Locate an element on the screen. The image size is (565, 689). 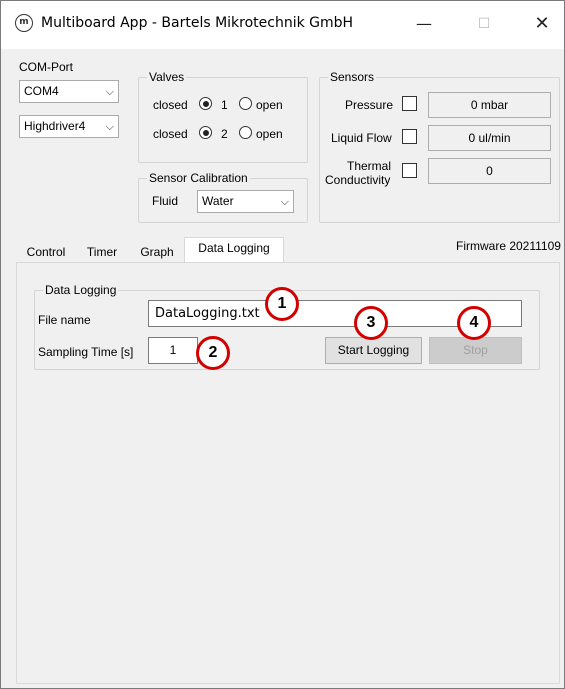
tab-control: Control is located at coordinates (46, 252).